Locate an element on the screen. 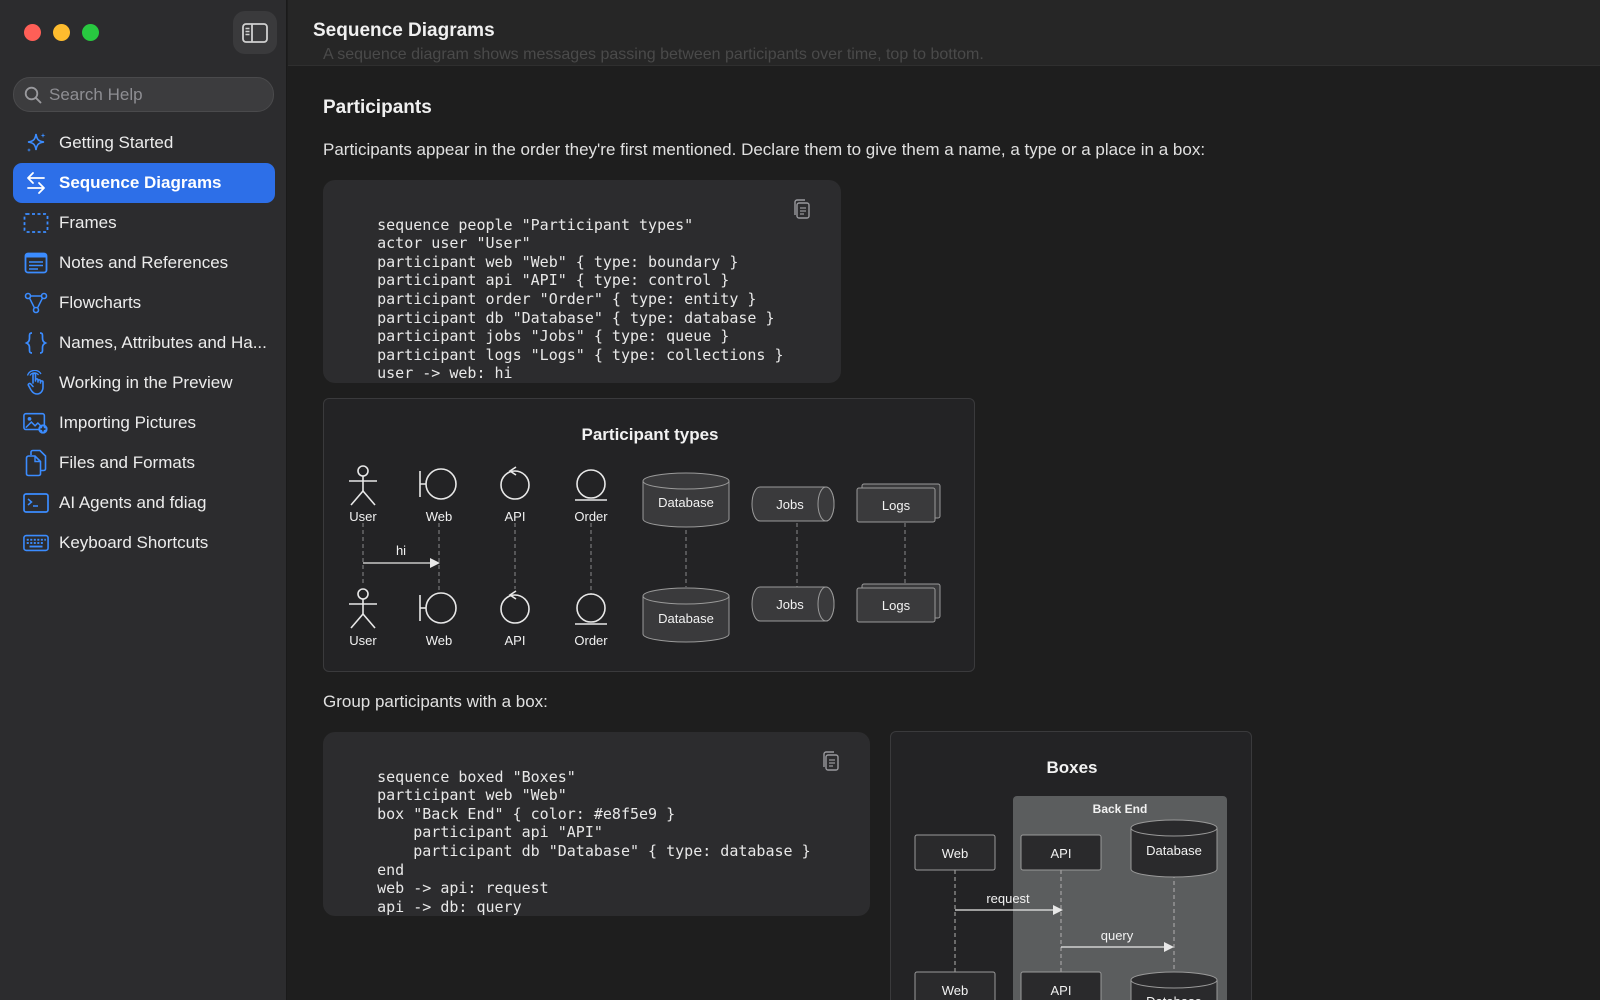 The height and width of the screenshot is (1000, 1600). sidebar-item-getting-started: Getting Started is located at coordinates (144, 143).